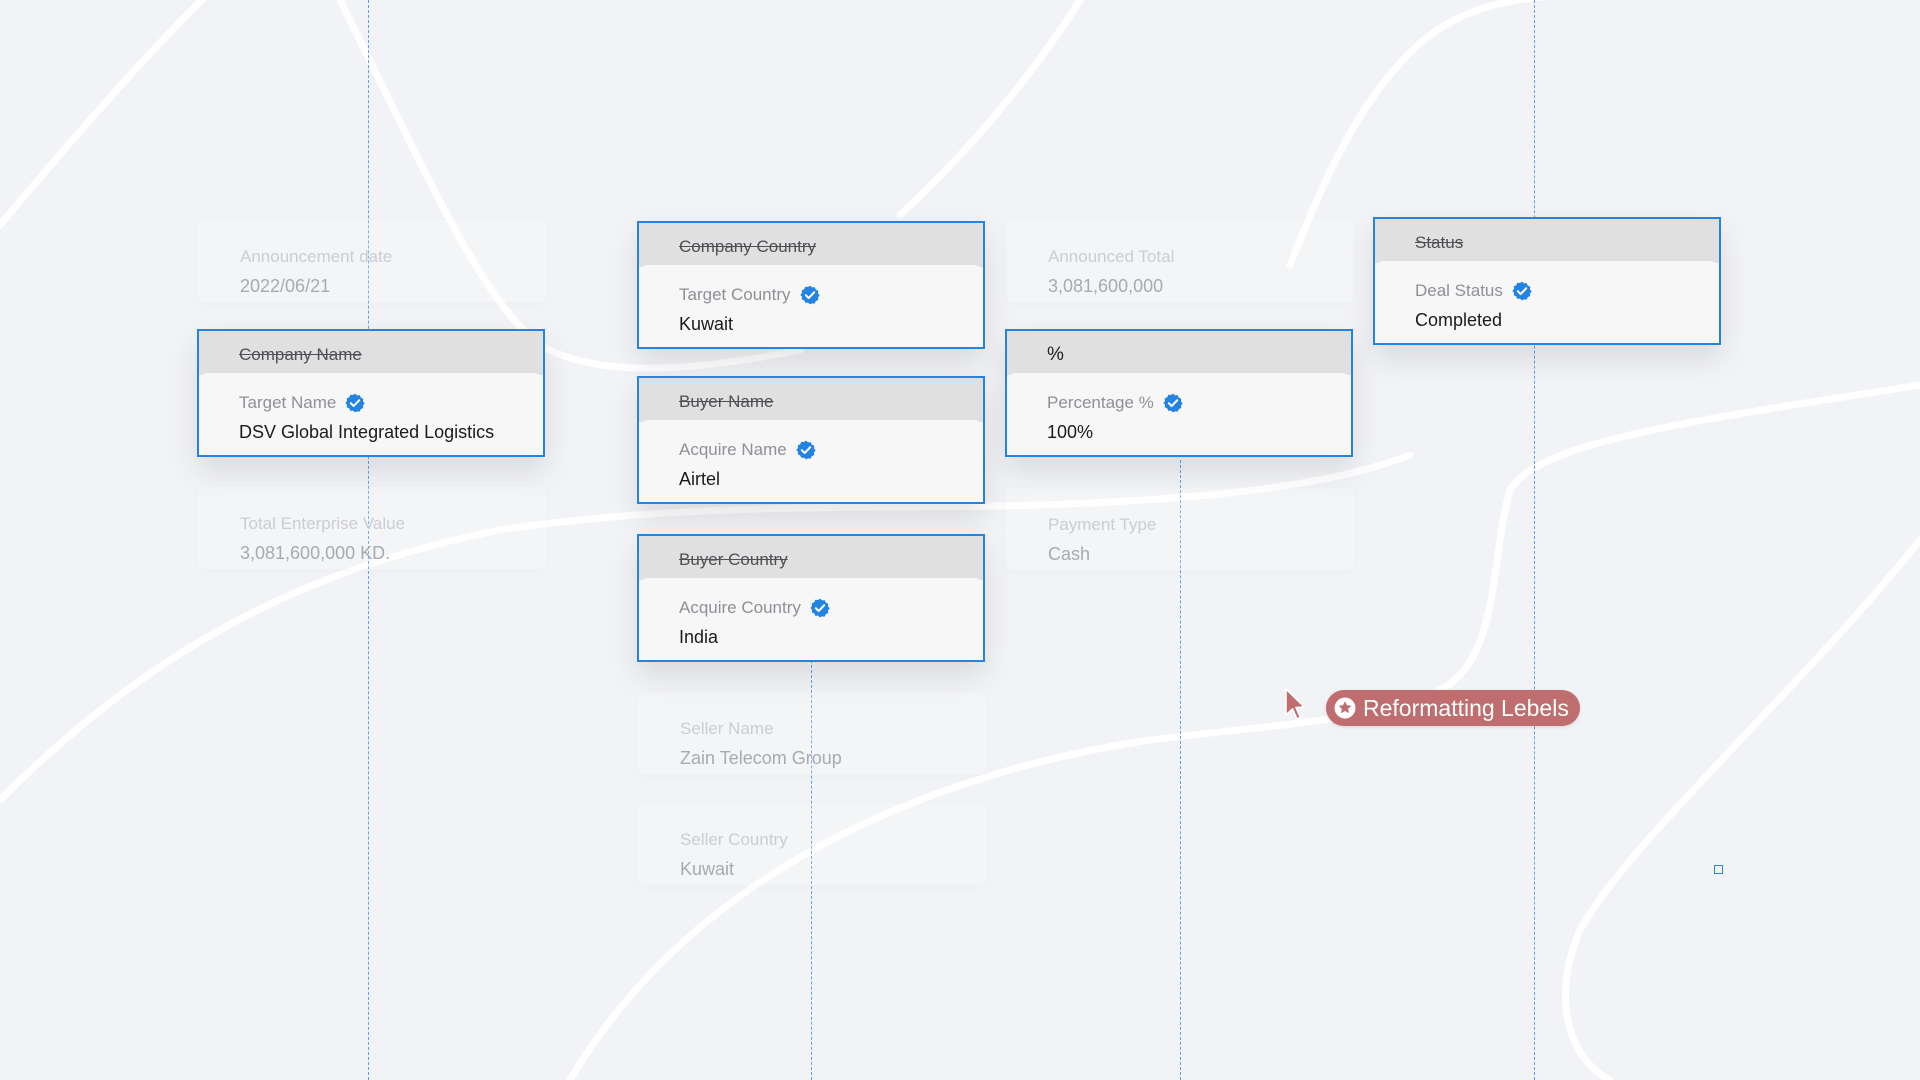 The image size is (1920, 1080). What do you see at coordinates (1295, 704) in the screenshot?
I see `pointer-cursor-icon` at bounding box center [1295, 704].